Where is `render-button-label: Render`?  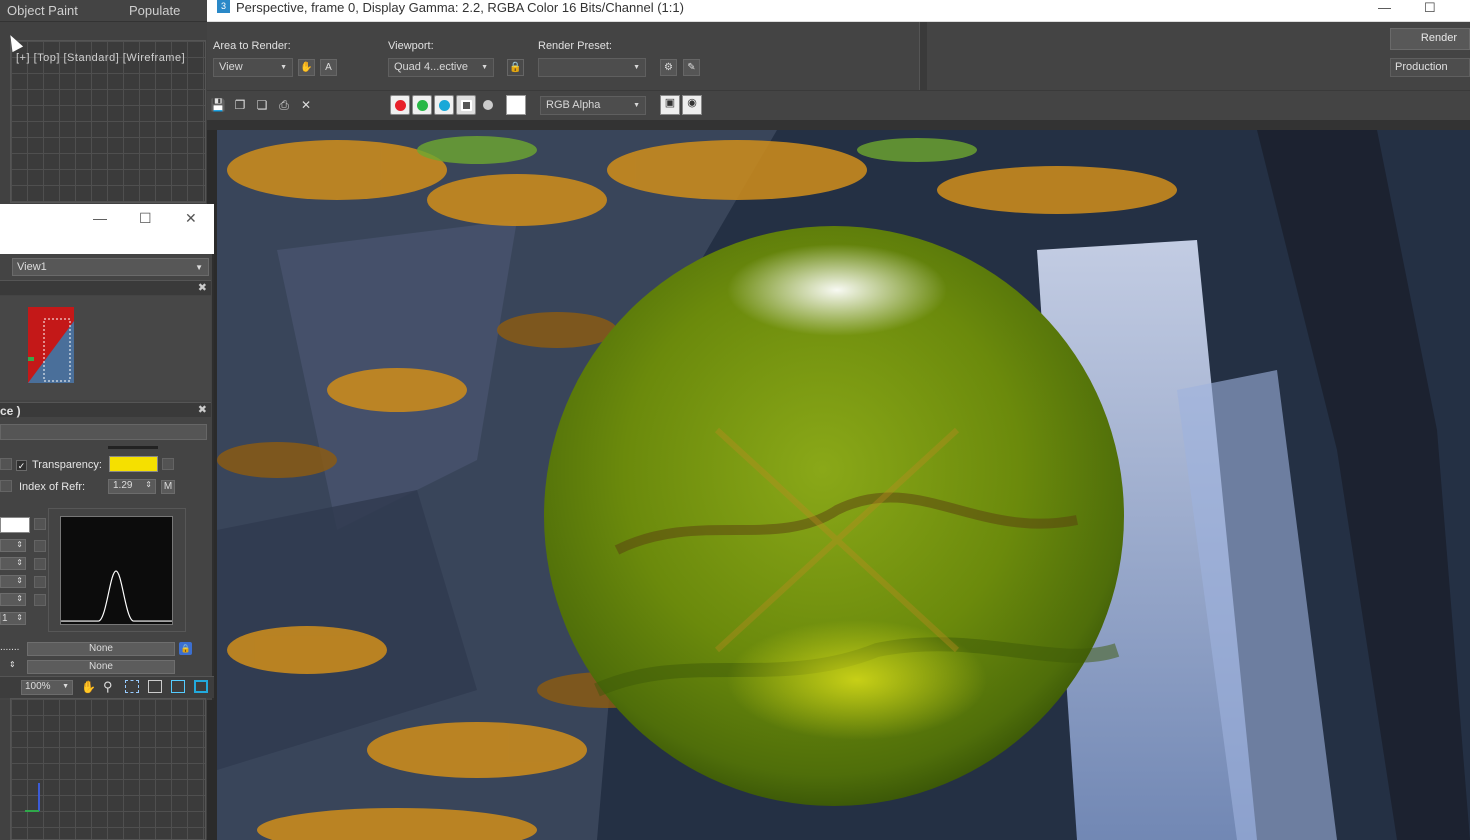 render-button-label: Render is located at coordinates (1438, 38).